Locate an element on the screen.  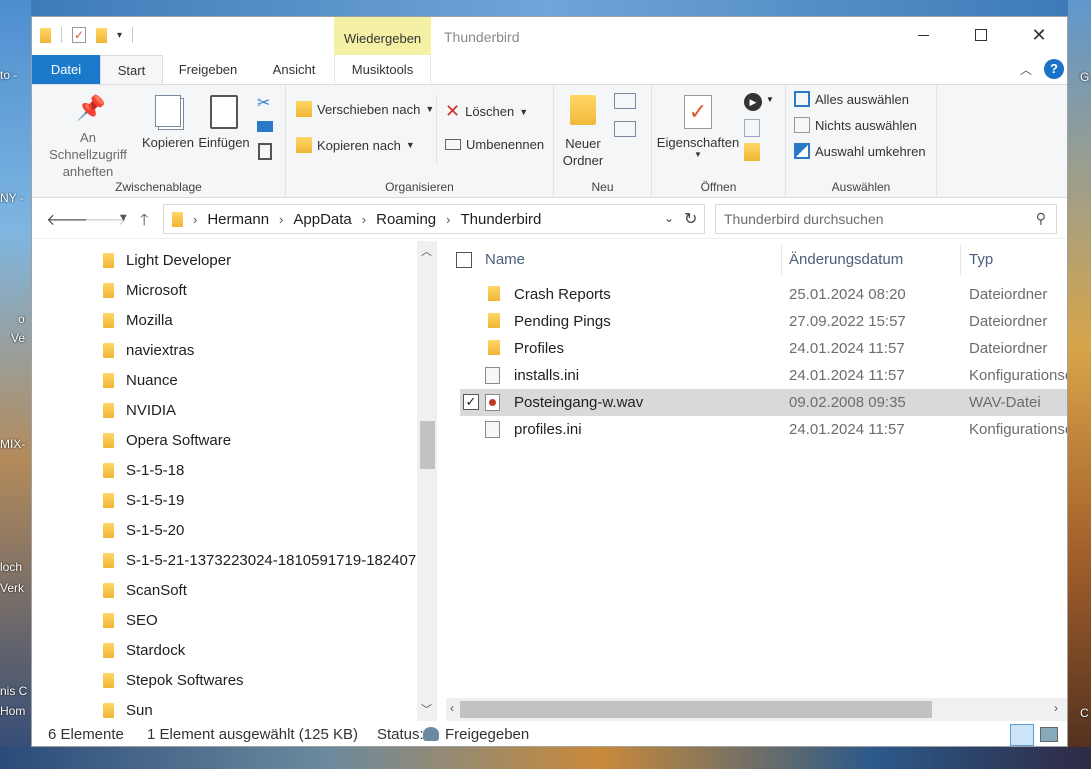
delete-button: ✕ Löschen ▼ is located at coordinates (486, 111).